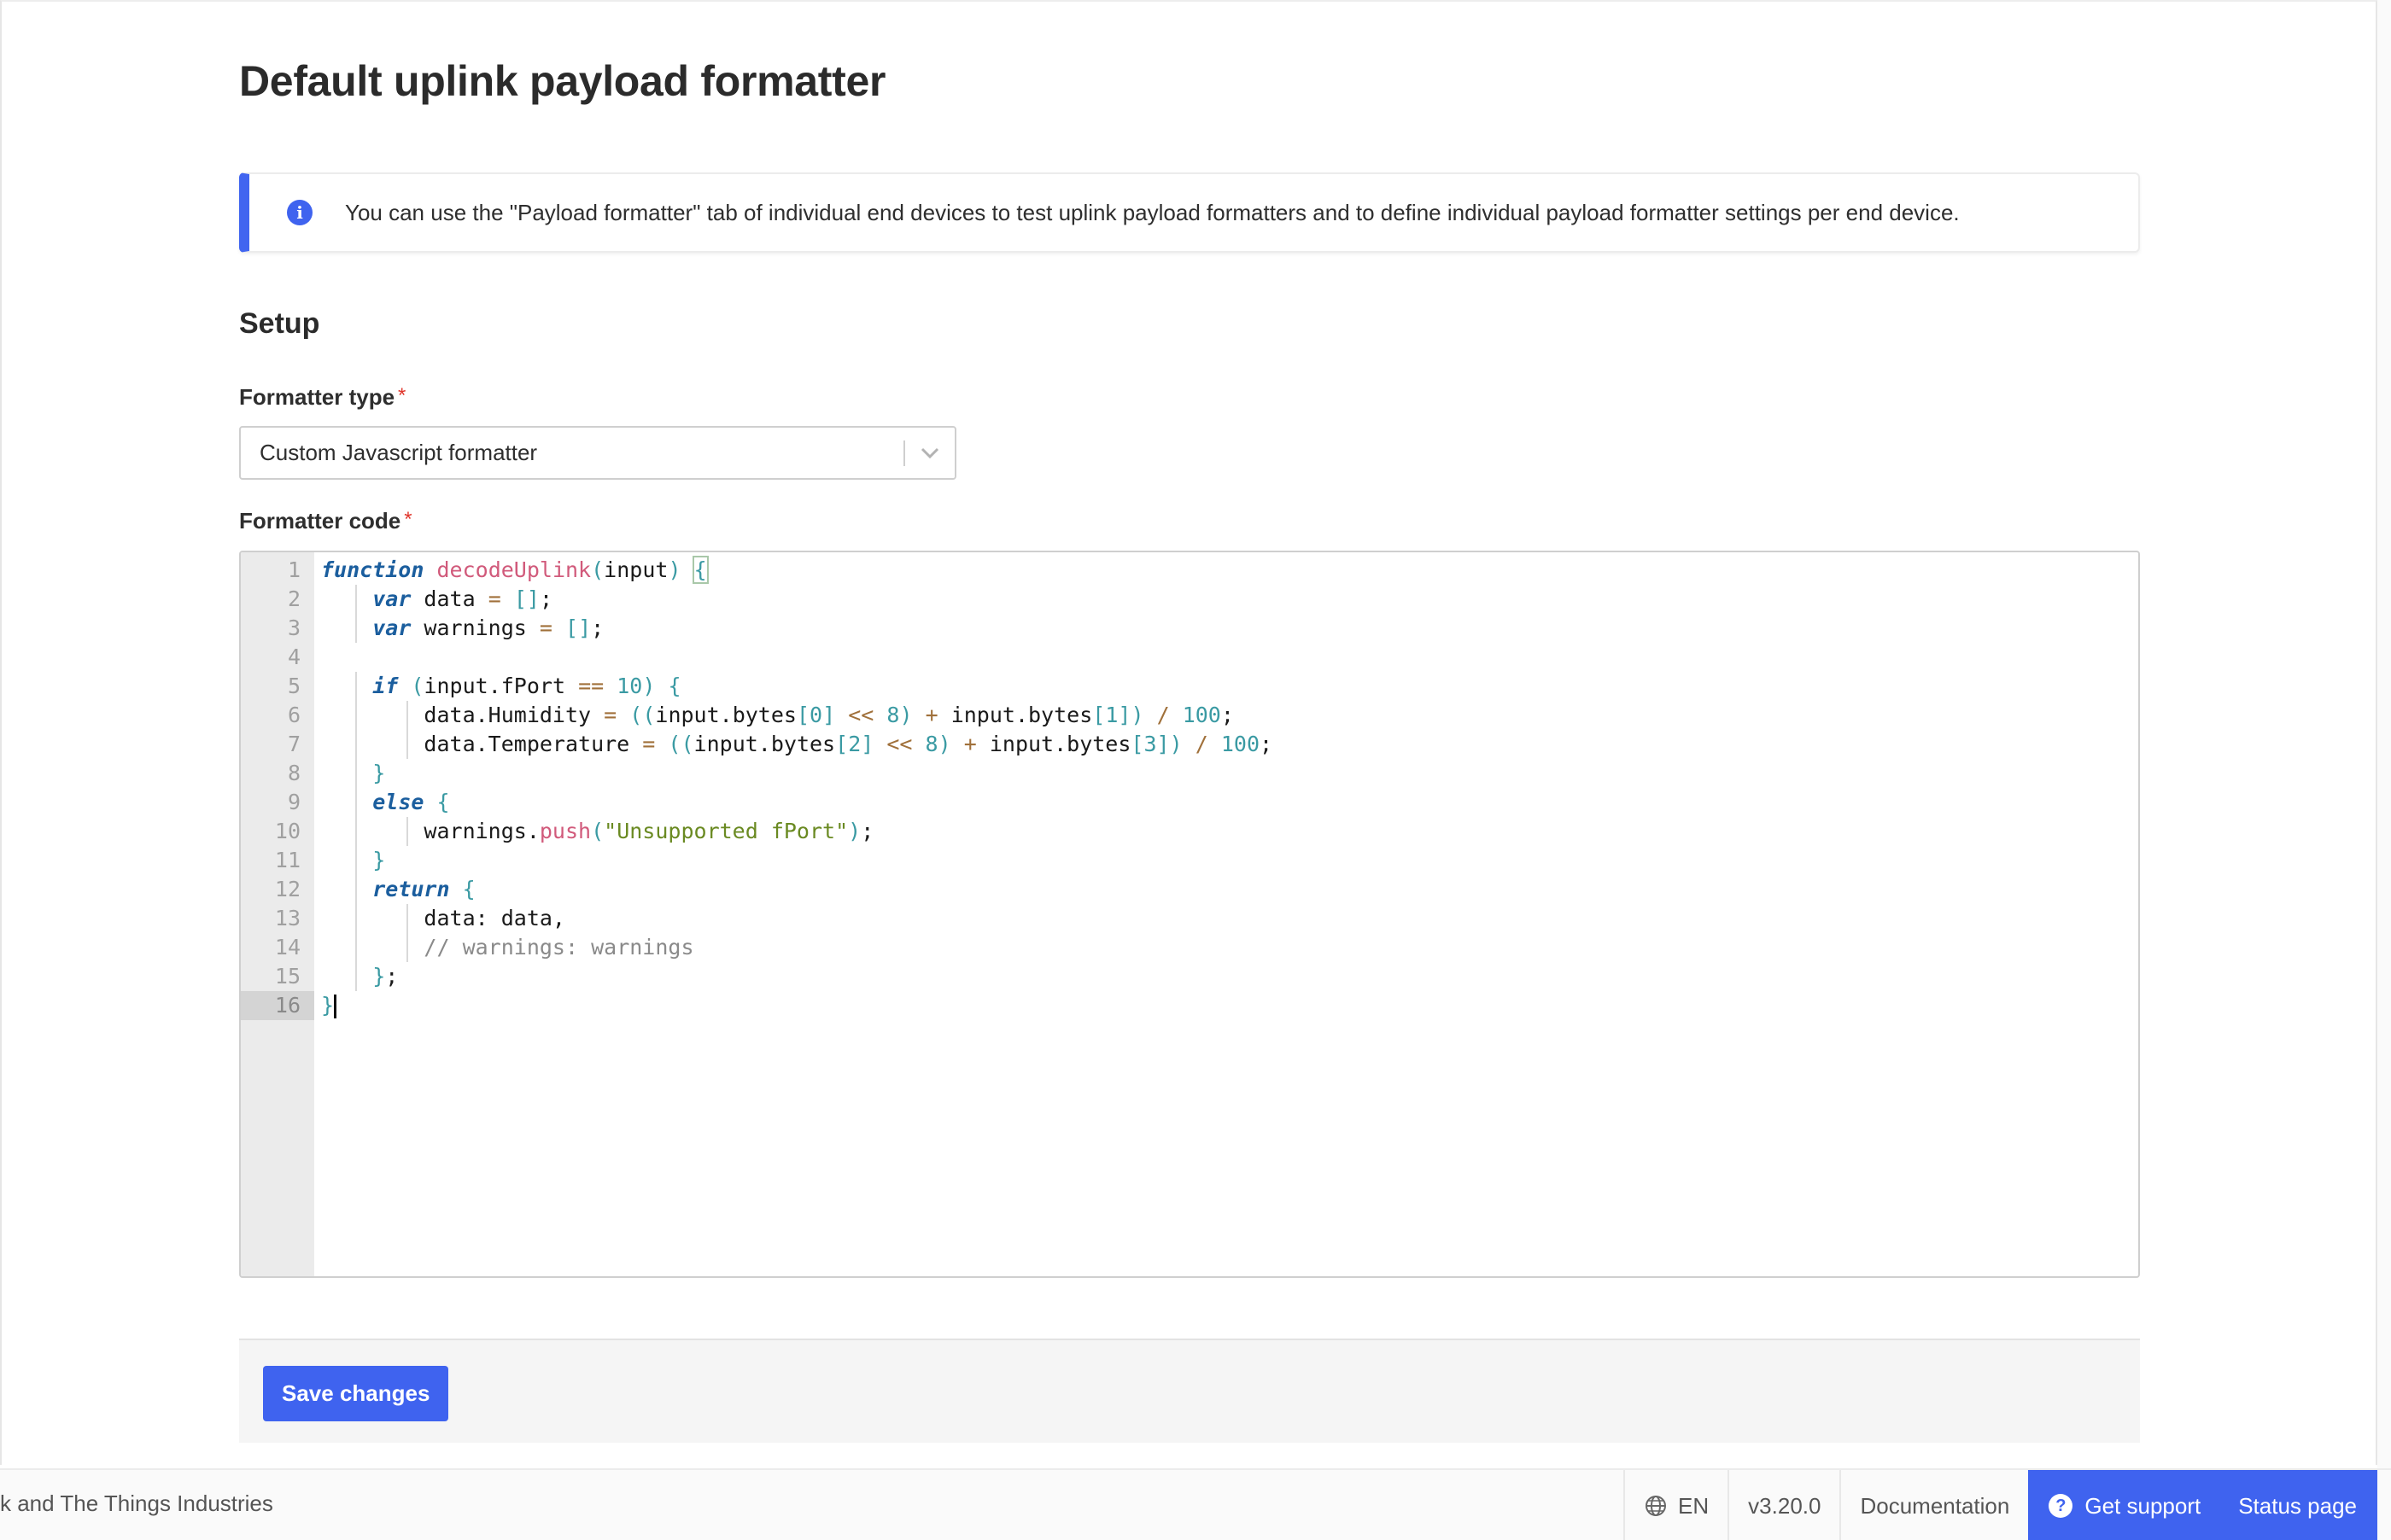 The width and height of the screenshot is (2391, 1540). What do you see at coordinates (1190, 803) in the screenshot?
I see `code-line: 9 else {` at bounding box center [1190, 803].